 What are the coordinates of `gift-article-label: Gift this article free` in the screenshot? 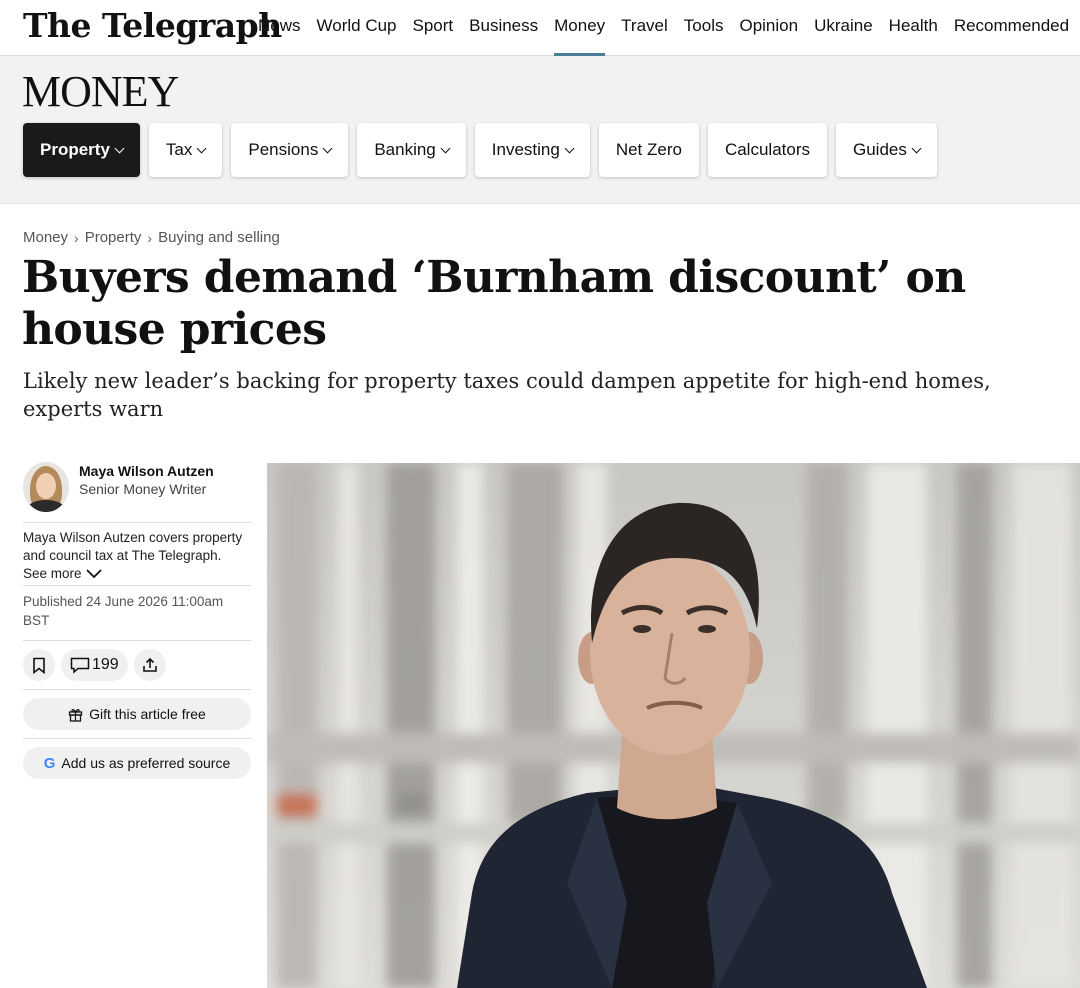 It's located at (147, 714).